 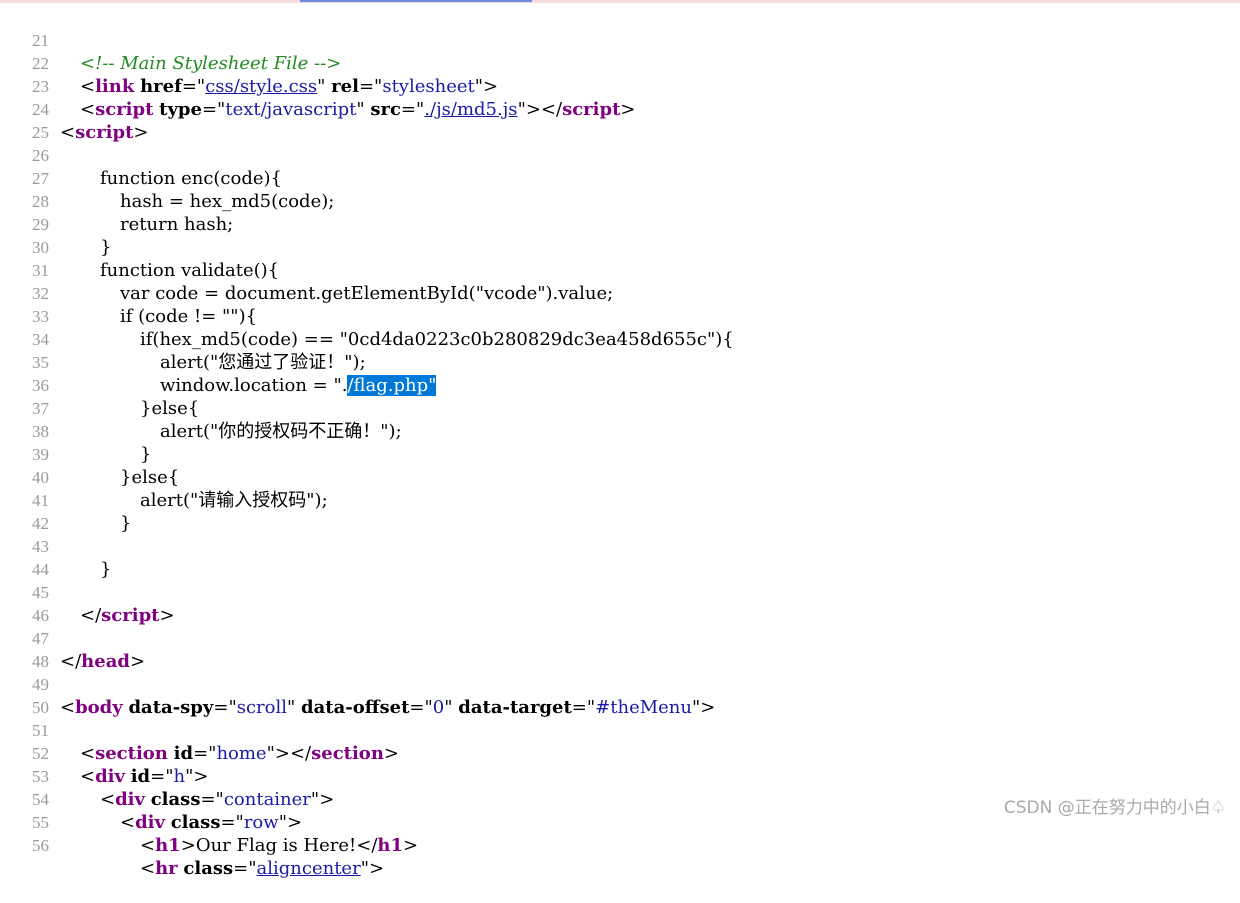 I want to click on code-line-24: 24 <script>, so click(x=620, y=109).